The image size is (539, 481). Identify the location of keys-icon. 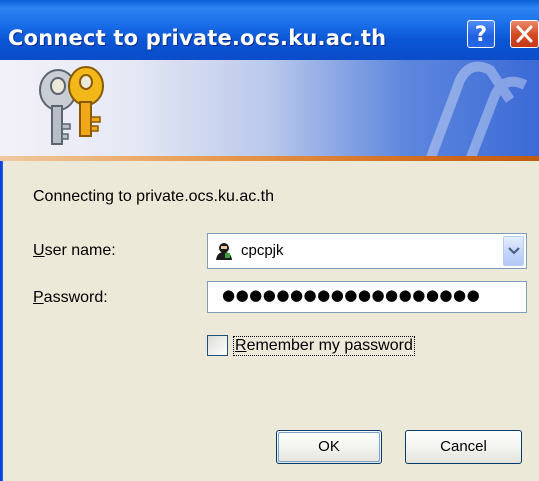
(71, 105).